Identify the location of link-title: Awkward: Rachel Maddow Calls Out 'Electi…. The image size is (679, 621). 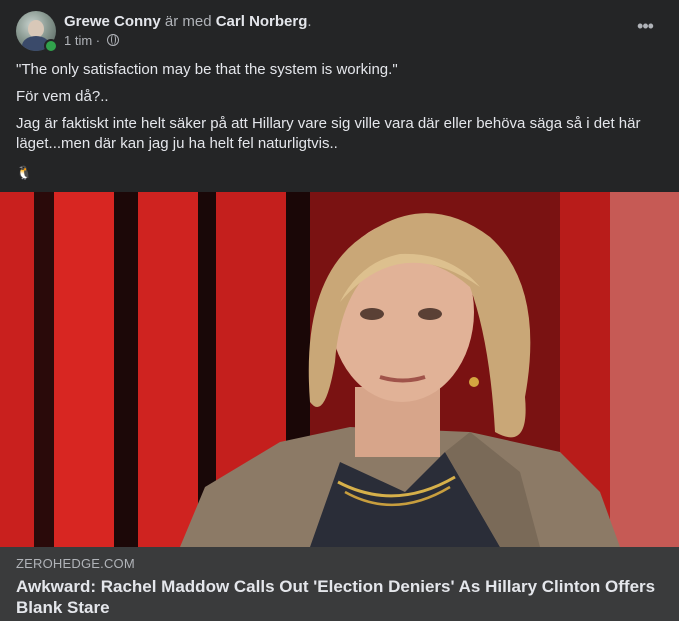
(336, 597).